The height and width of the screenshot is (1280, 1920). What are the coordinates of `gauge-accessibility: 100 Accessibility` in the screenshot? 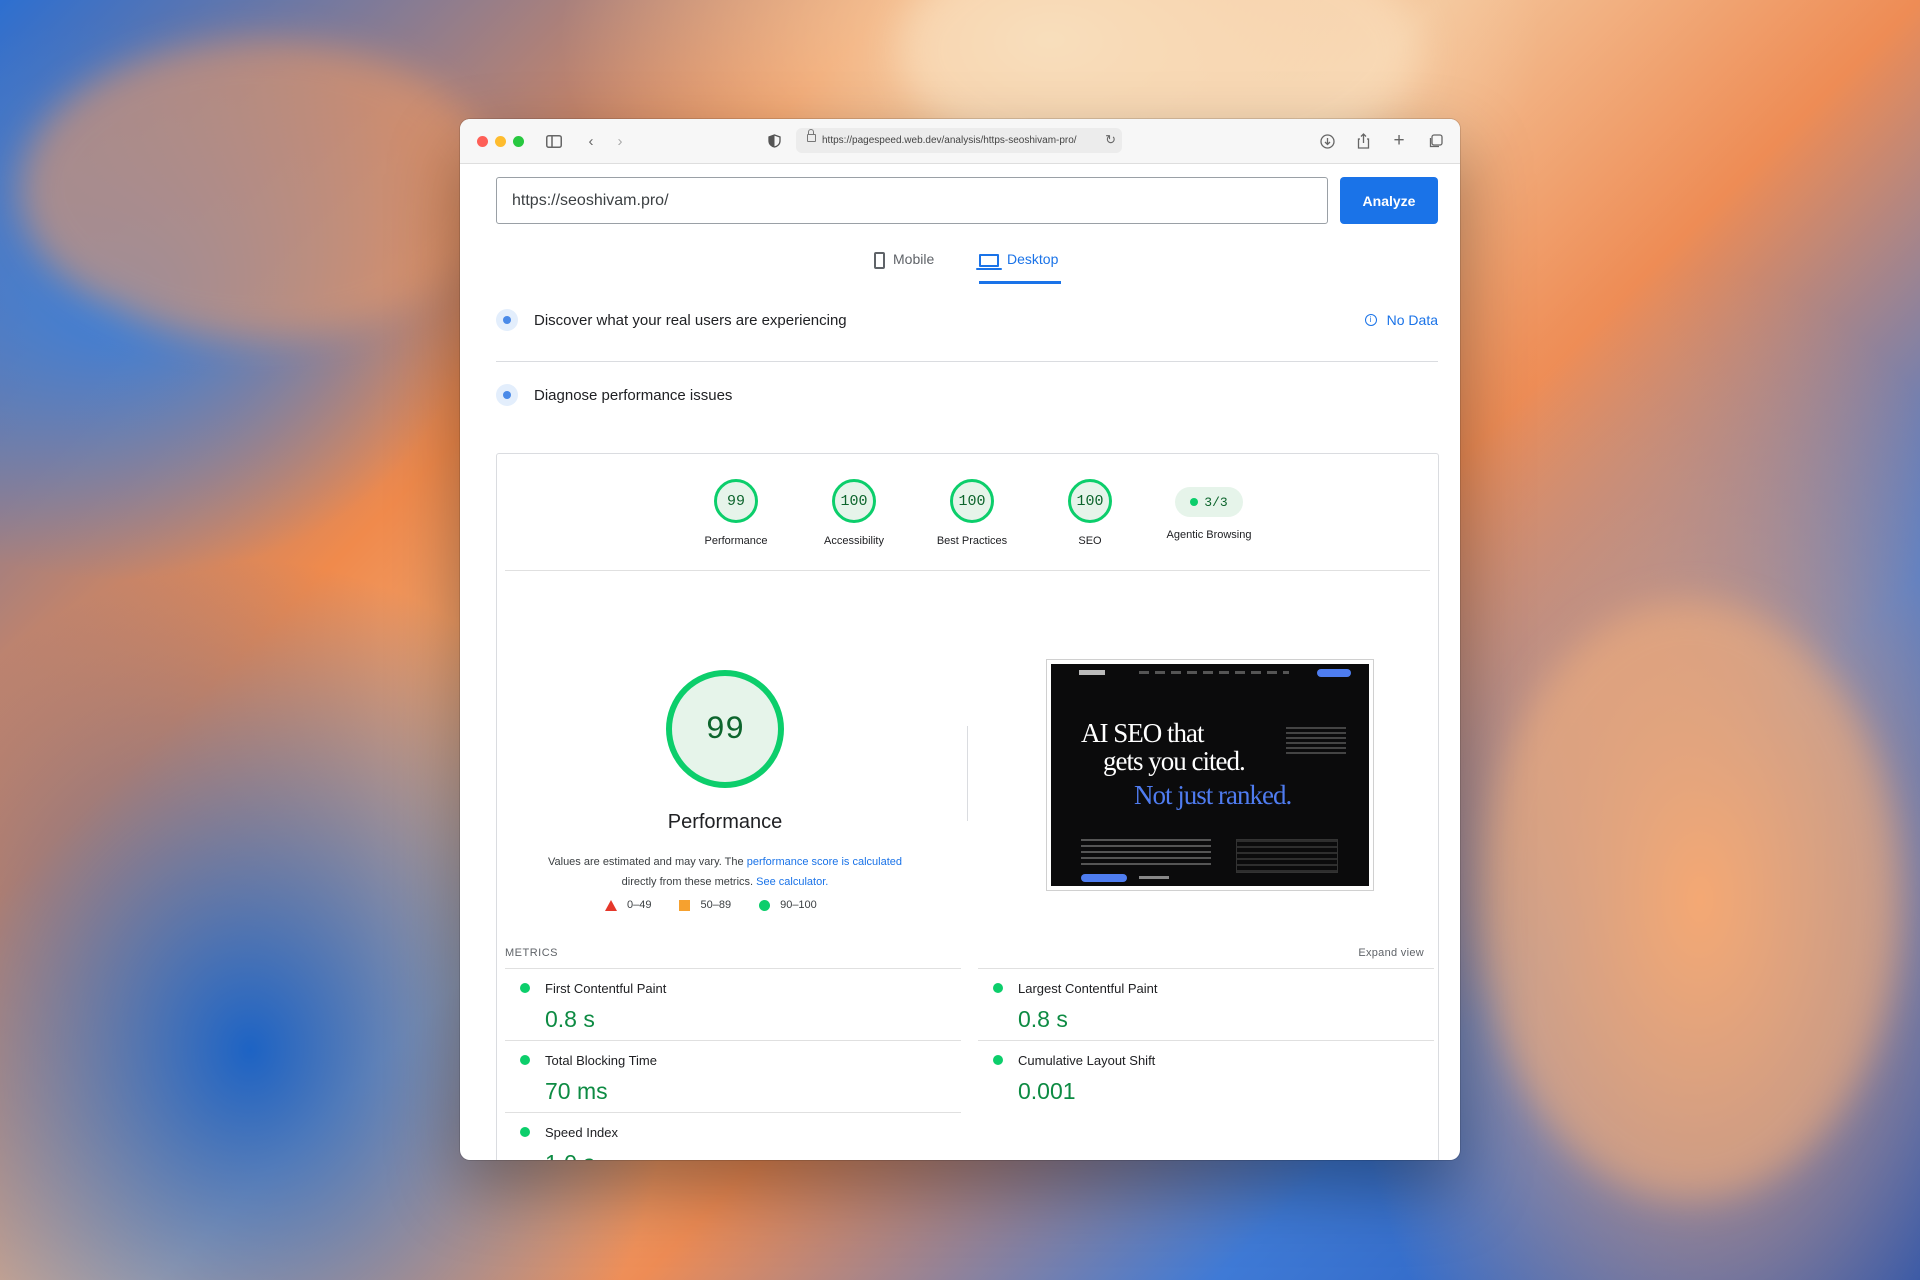 It's located at (854, 513).